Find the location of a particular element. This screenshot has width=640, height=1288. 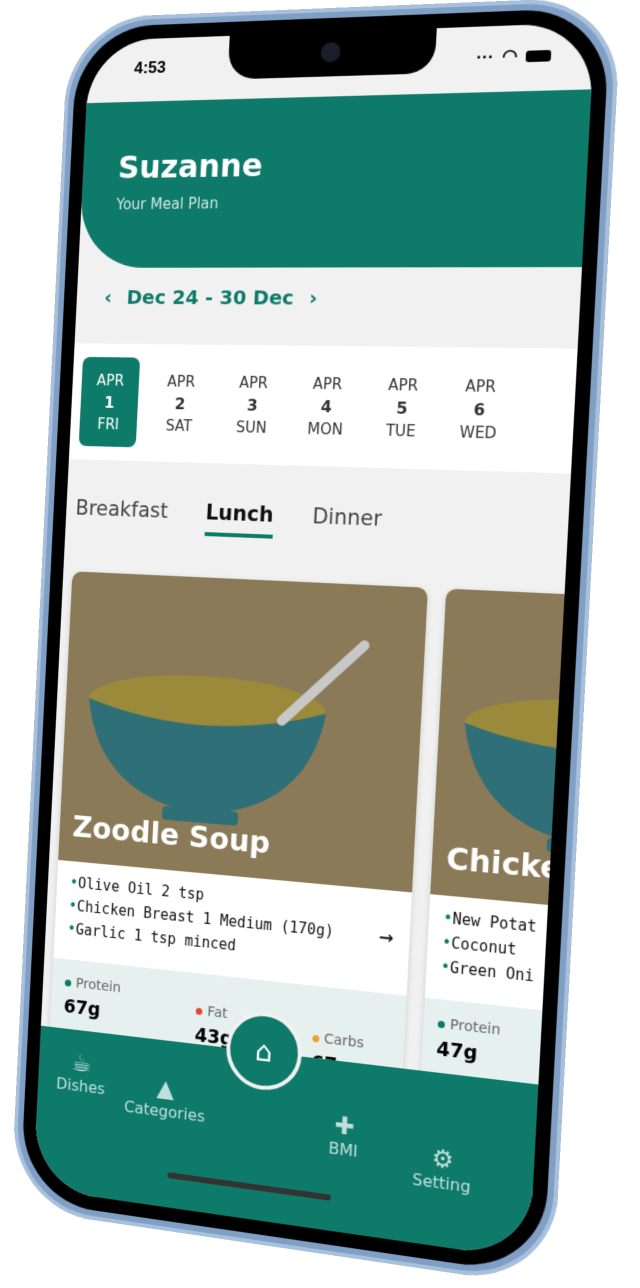

meal-image: Zoodle Soup is located at coordinates (243, 732).